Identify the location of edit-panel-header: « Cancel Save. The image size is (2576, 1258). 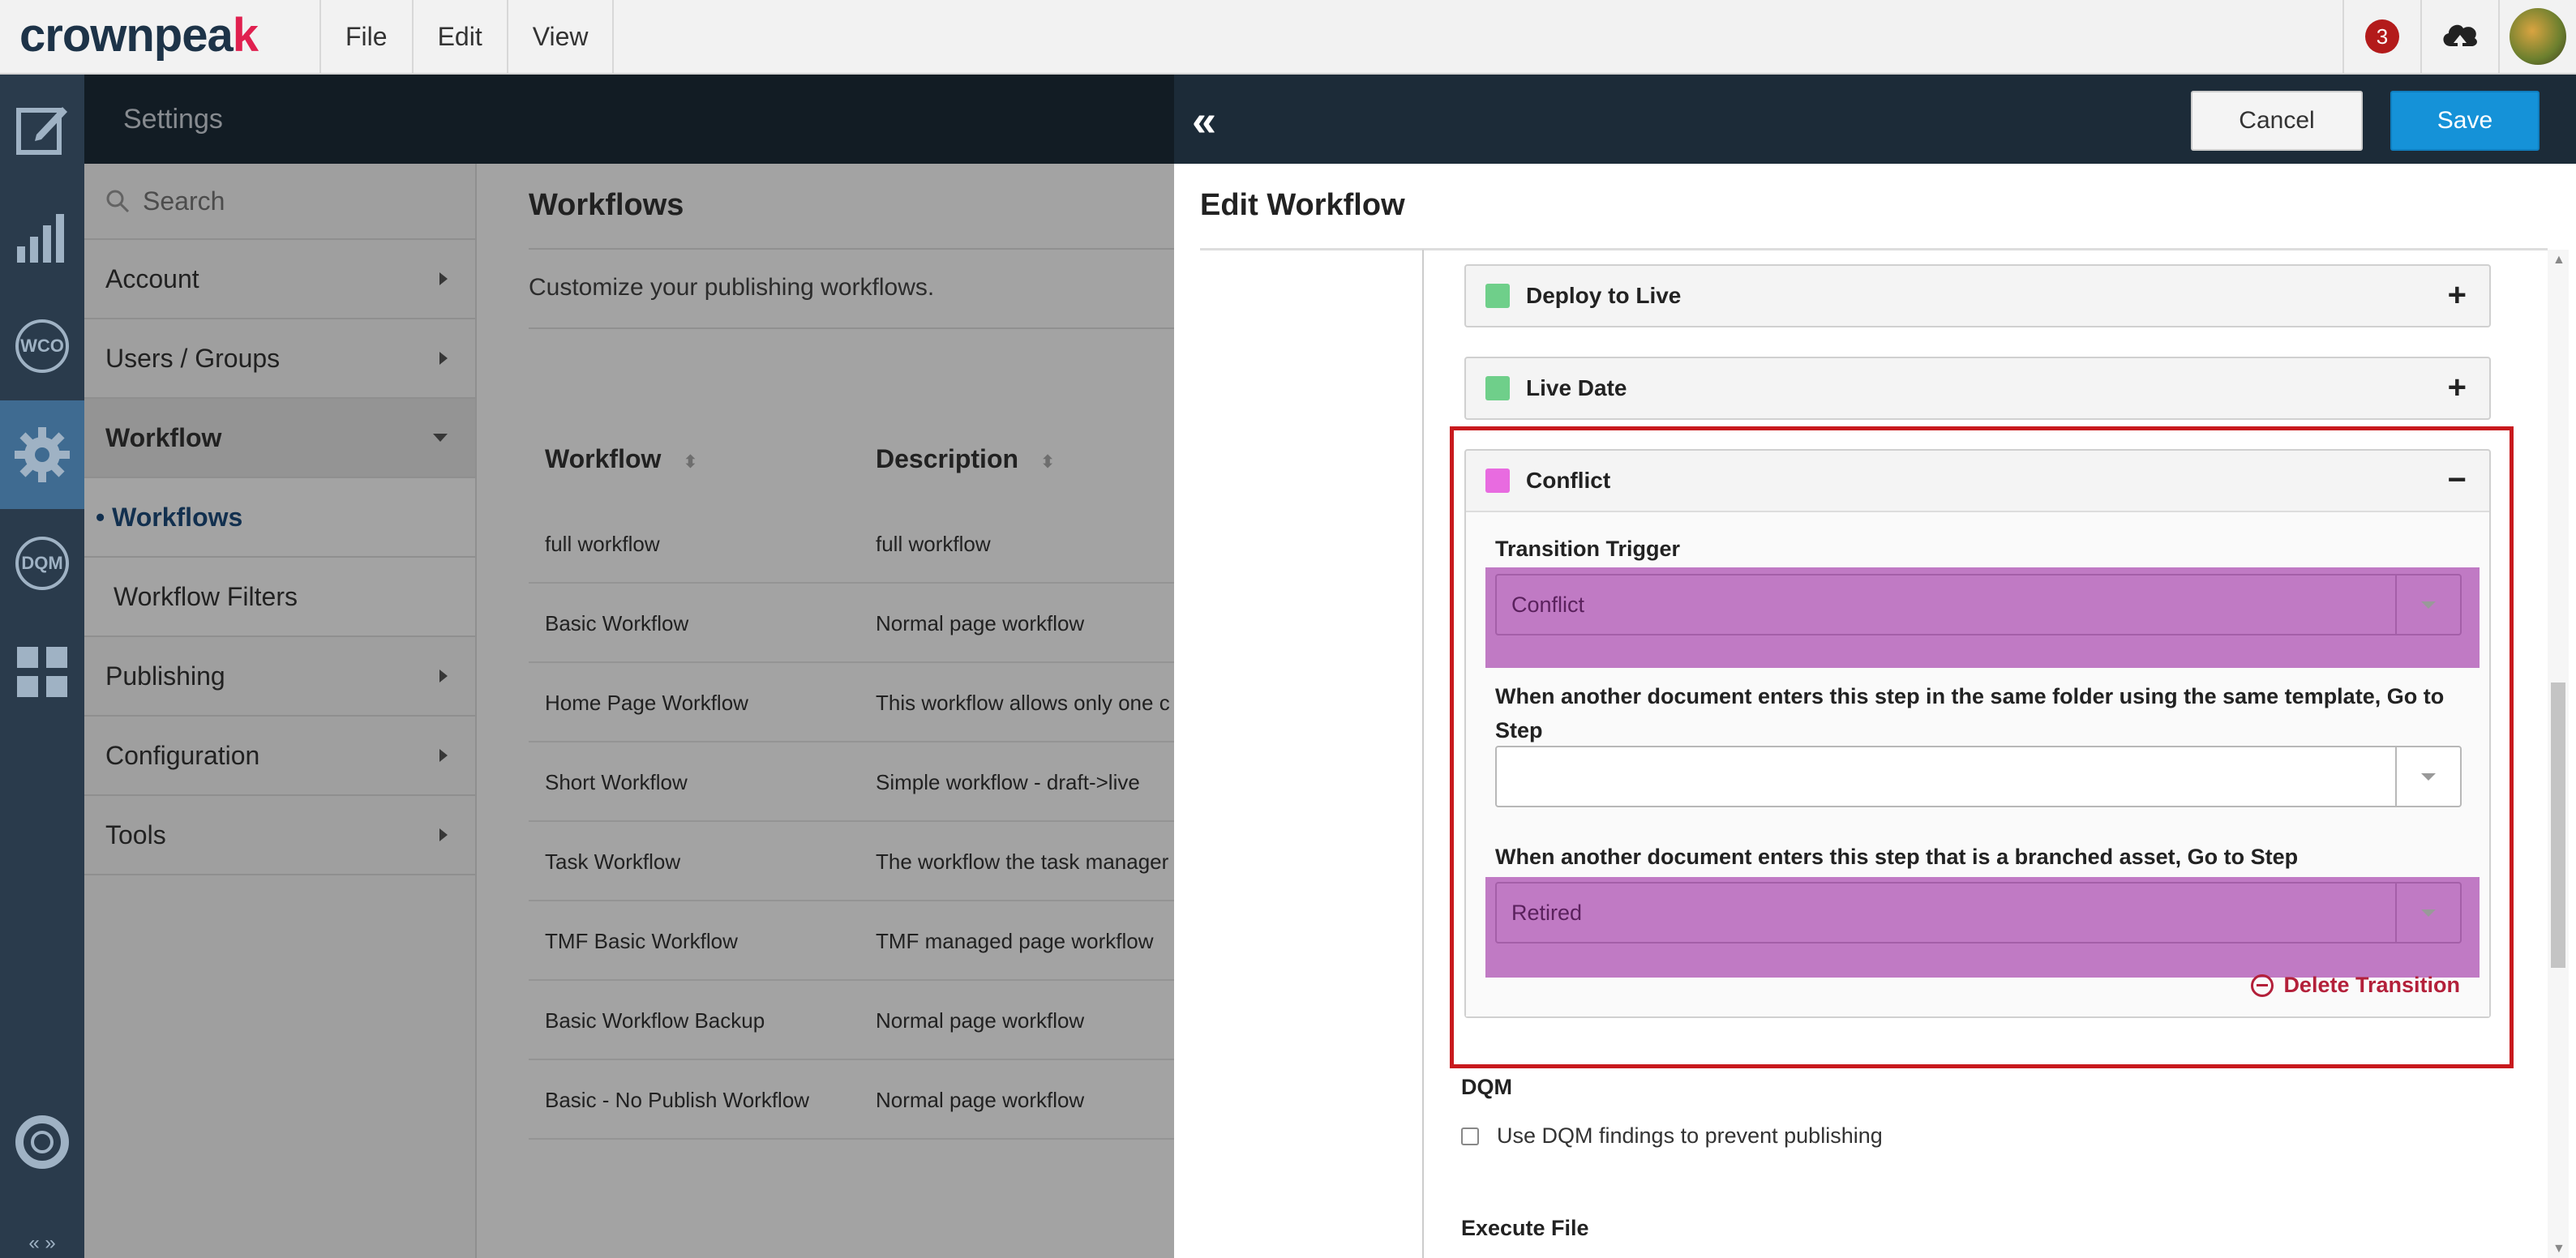
(1875, 119).